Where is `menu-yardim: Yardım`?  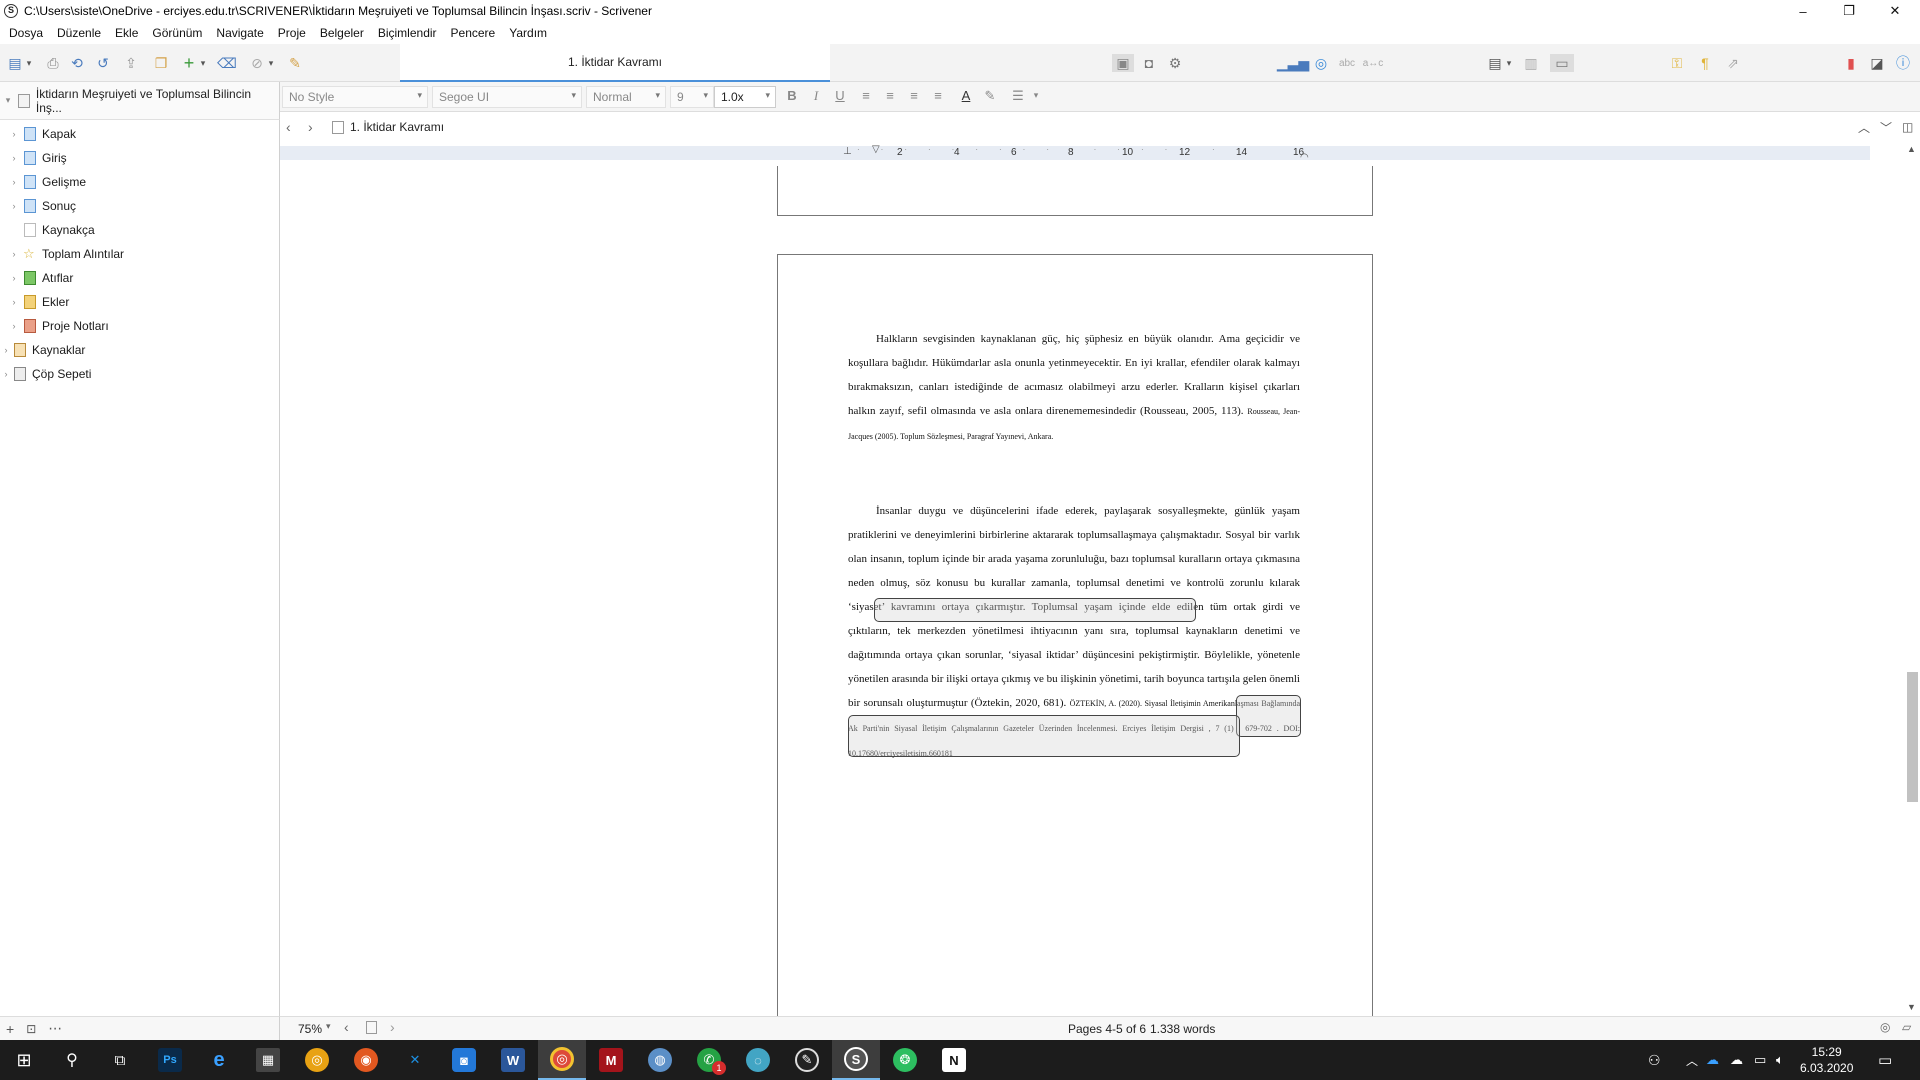
menu-yardim: Yardım is located at coordinates (528, 33).